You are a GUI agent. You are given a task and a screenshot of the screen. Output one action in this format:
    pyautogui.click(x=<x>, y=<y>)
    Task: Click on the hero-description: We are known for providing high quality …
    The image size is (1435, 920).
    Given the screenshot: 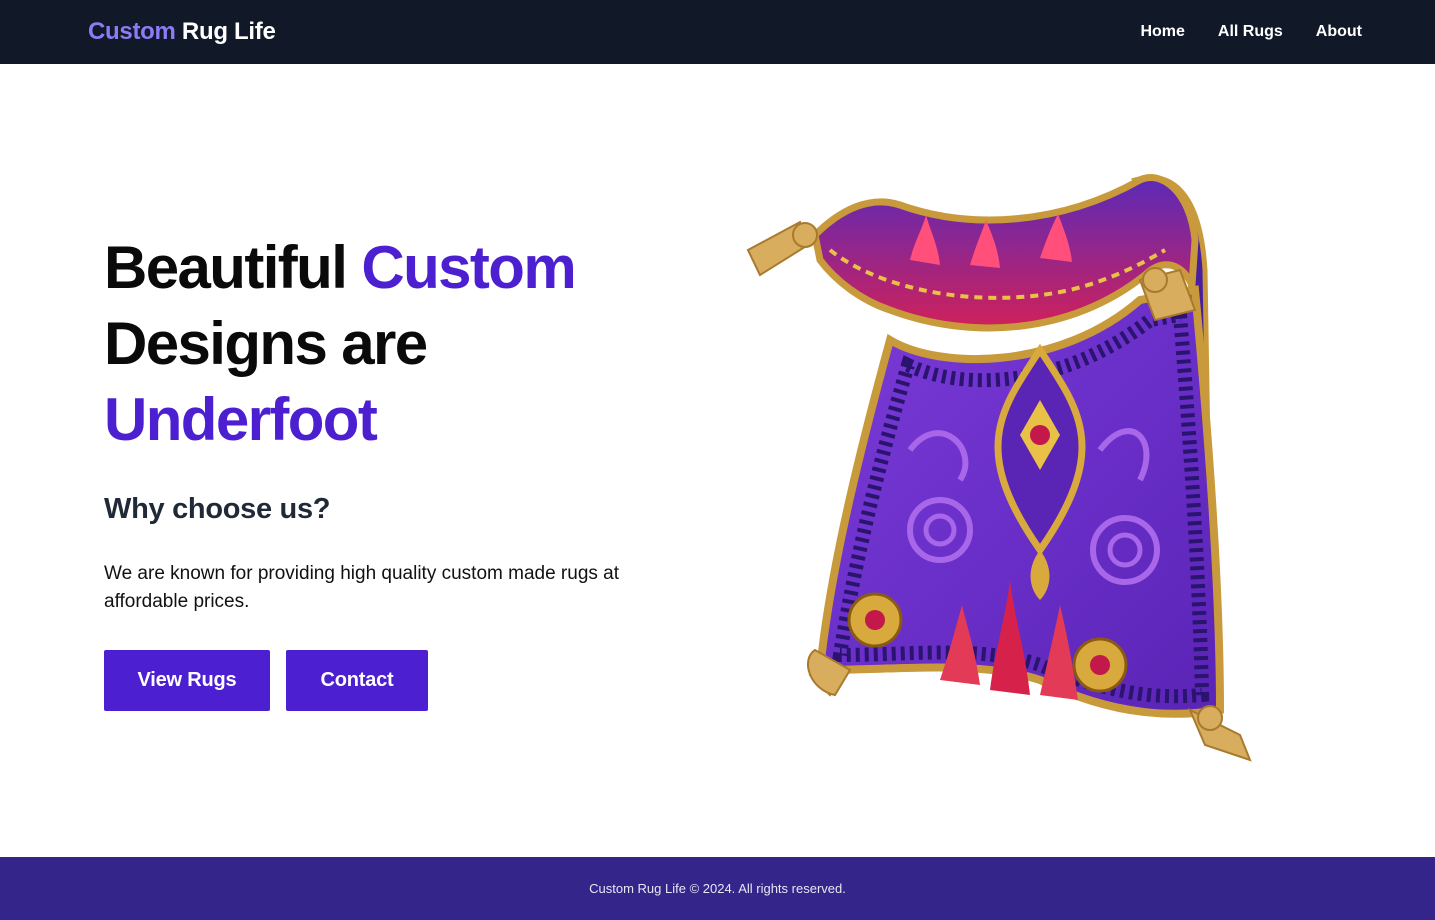 What is the action you would take?
    pyautogui.click(x=362, y=587)
    